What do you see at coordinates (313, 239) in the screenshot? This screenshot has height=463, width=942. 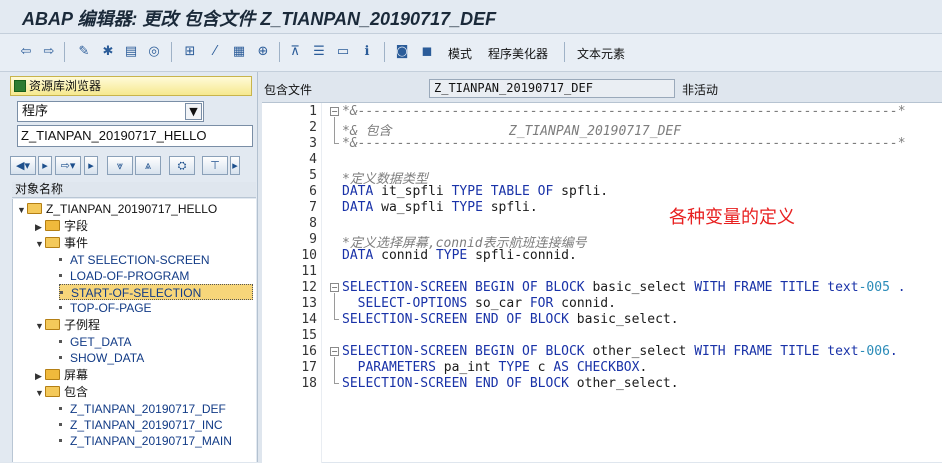 I see `line-number: 9` at bounding box center [313, 239].